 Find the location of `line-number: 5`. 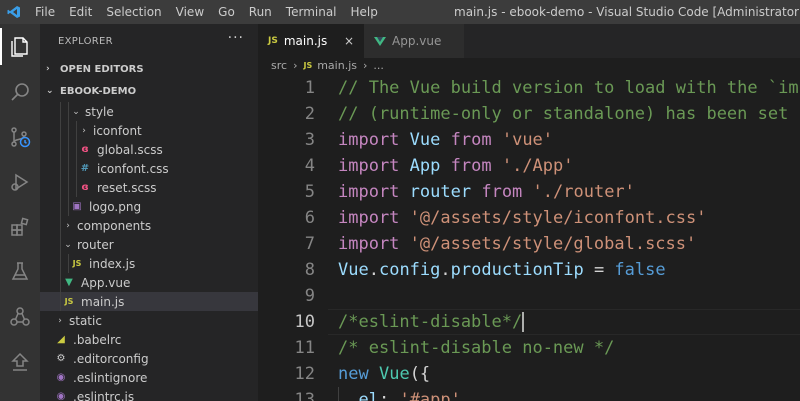

line-number: 5 is located at coordinates (309, 192).